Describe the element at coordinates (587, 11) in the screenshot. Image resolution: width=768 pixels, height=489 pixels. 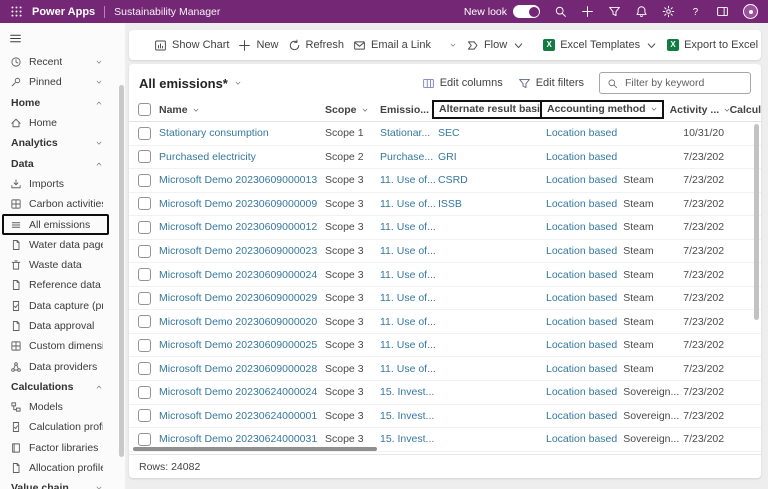
I see `add-icon` at that location.